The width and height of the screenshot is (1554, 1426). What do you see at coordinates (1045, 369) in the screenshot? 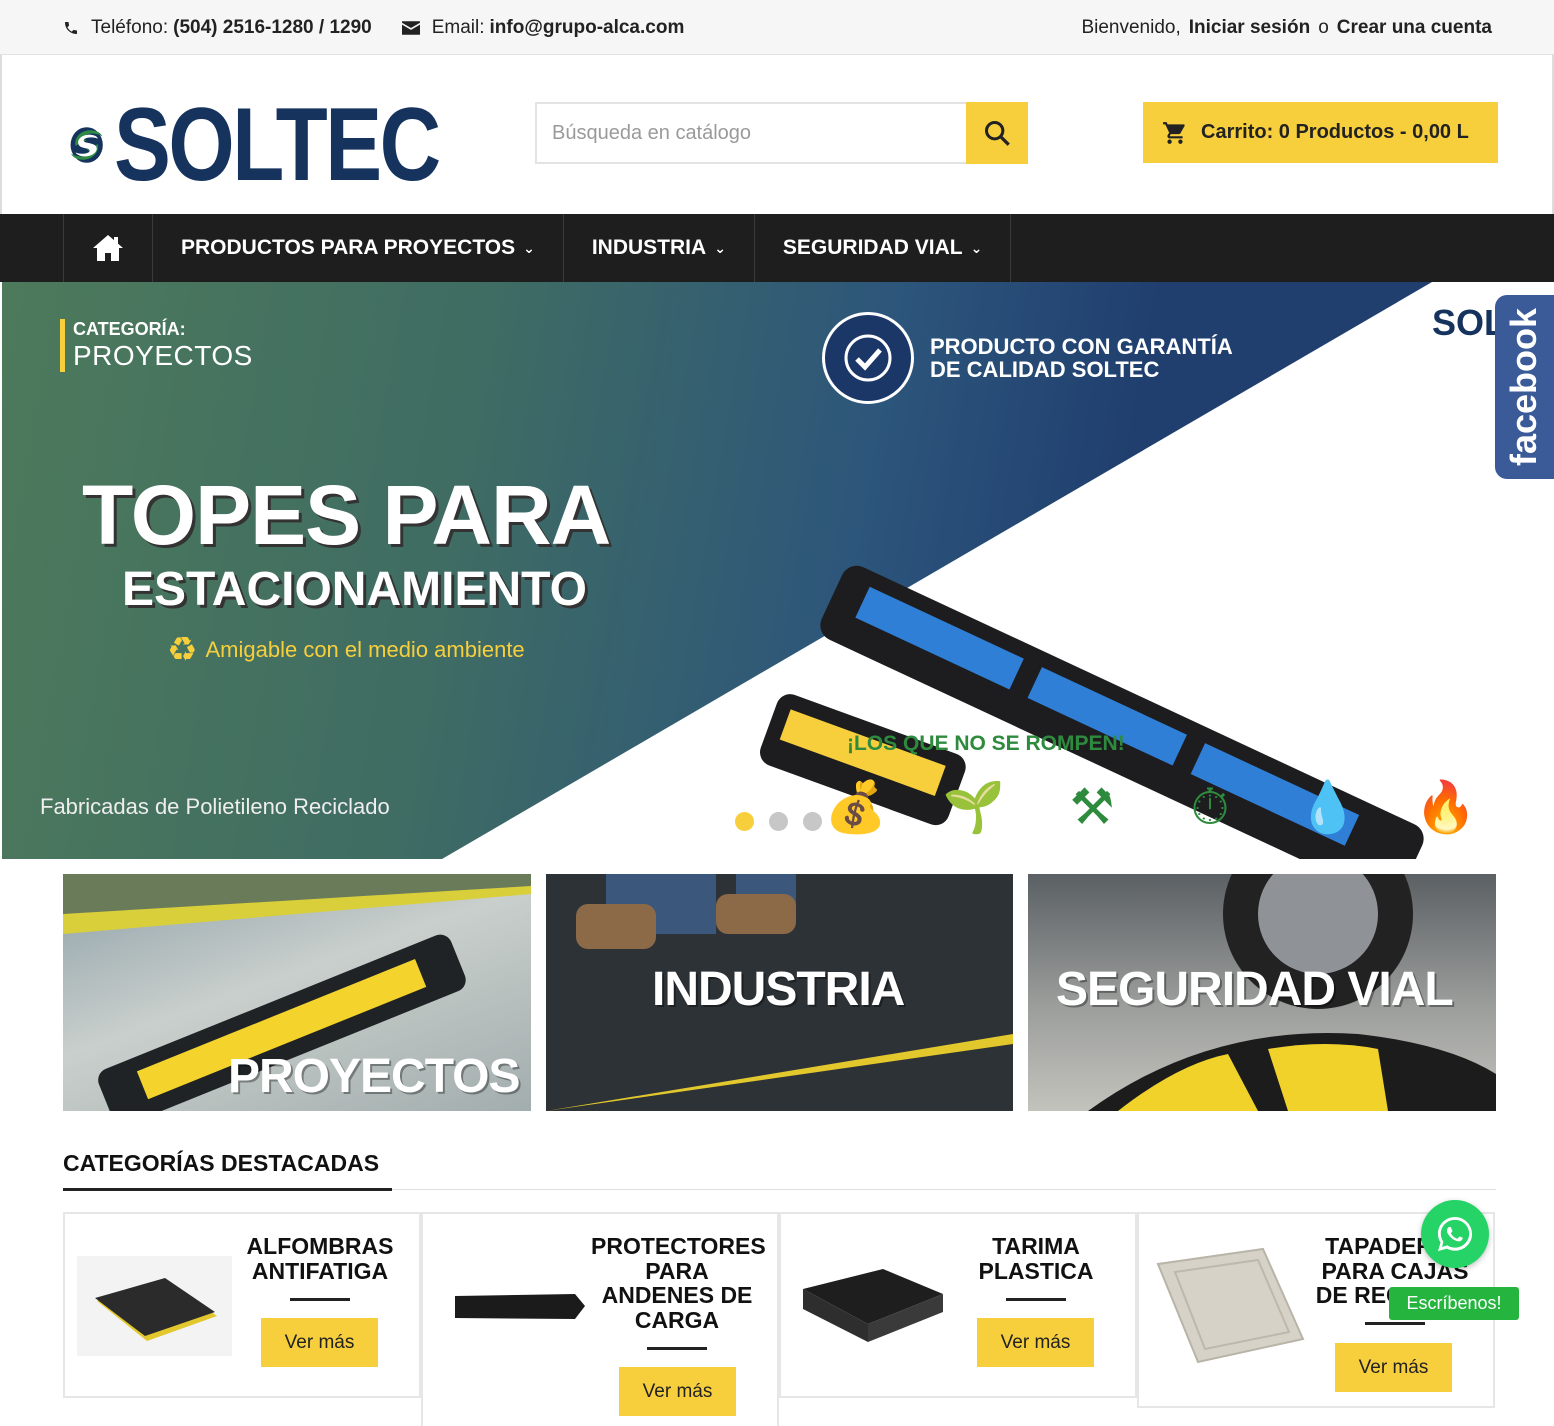
I see `guarantee-line-2: DE CALIDAD SOLTEC` at bounding box center [1045, 369].